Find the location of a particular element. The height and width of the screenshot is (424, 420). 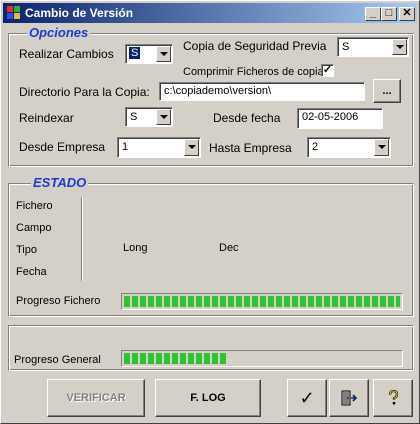

hasta-empresa-select: 2 is located at coordinates (349, 147).